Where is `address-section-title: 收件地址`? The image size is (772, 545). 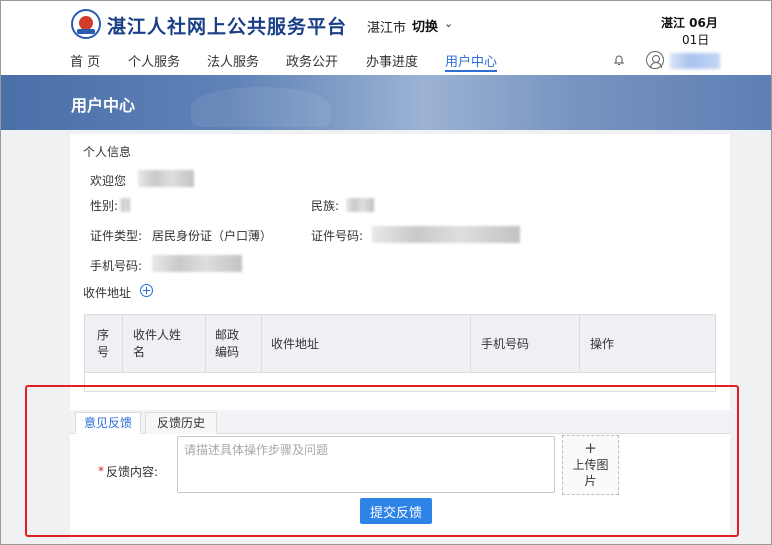
address-section-title: 收件地址 is located at coordinates (107, 293).